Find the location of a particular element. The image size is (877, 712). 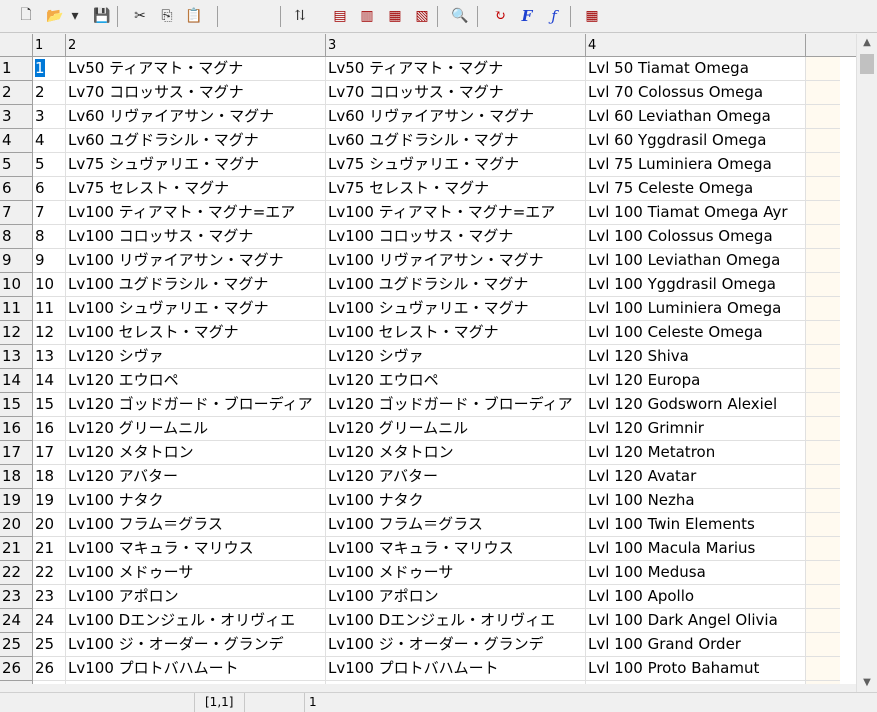

grid-cell: 18 is located at coordinates (49, 477).